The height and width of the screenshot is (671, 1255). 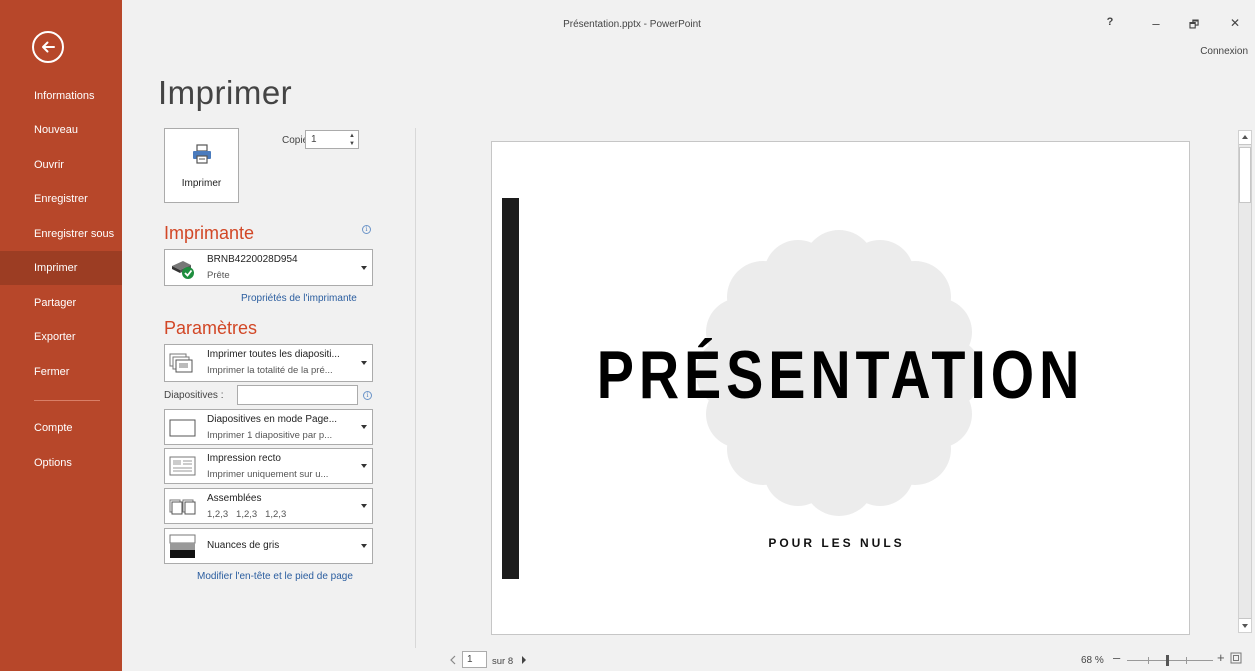 What do you see at coordinates (453, 660) in the screenshot?
I see `previous-page-icon` at bounding box center [453, 660].